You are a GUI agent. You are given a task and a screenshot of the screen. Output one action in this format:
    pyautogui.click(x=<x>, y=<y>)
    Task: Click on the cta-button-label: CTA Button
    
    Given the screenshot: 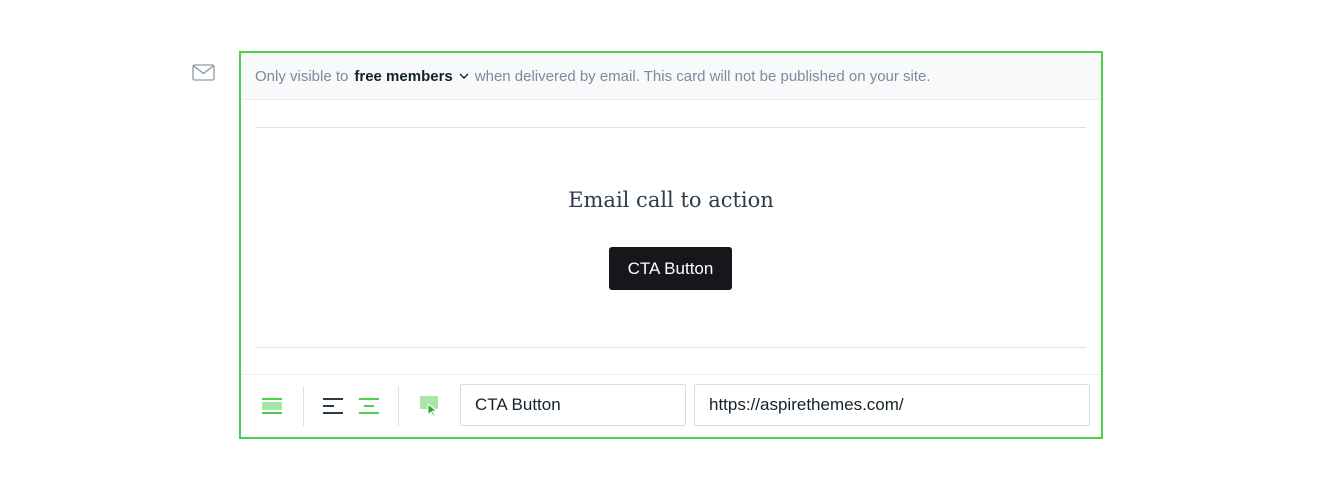 What is the action you would take?
    pyautogui.click(x=670, y=268)
    